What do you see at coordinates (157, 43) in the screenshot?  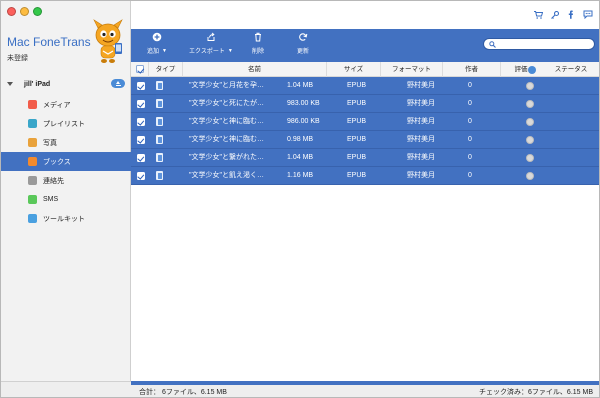 I see `add-button: 追加 ▼` at bounding box center [157, 43].